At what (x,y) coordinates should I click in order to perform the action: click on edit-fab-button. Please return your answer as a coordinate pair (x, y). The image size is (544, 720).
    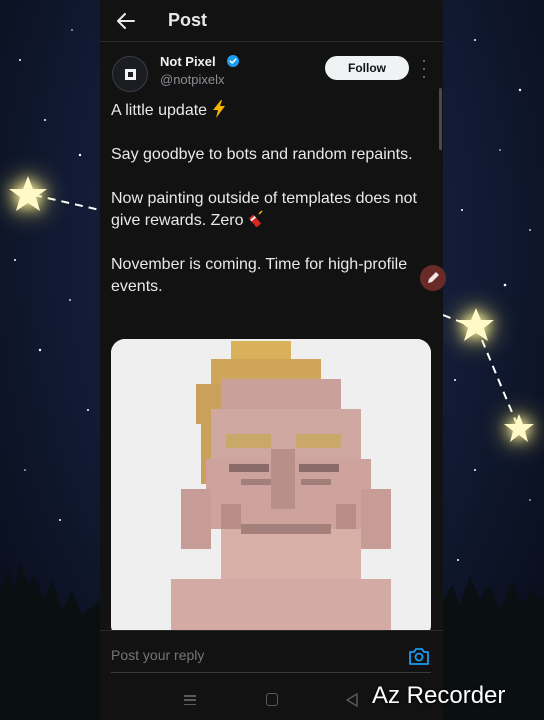
    Looking at the image, I should click on (433, 278).